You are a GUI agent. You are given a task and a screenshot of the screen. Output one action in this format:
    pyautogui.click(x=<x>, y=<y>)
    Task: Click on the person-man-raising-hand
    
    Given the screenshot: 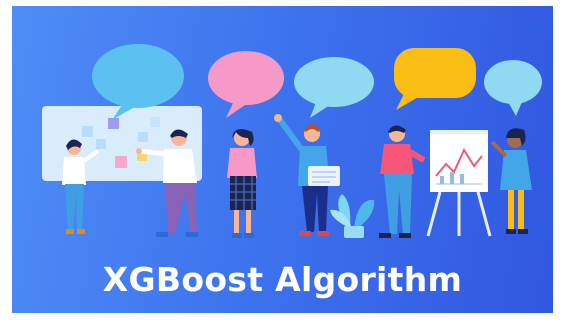 What is the action you would take?
    pyautogui.click(x=307, y=175)
    